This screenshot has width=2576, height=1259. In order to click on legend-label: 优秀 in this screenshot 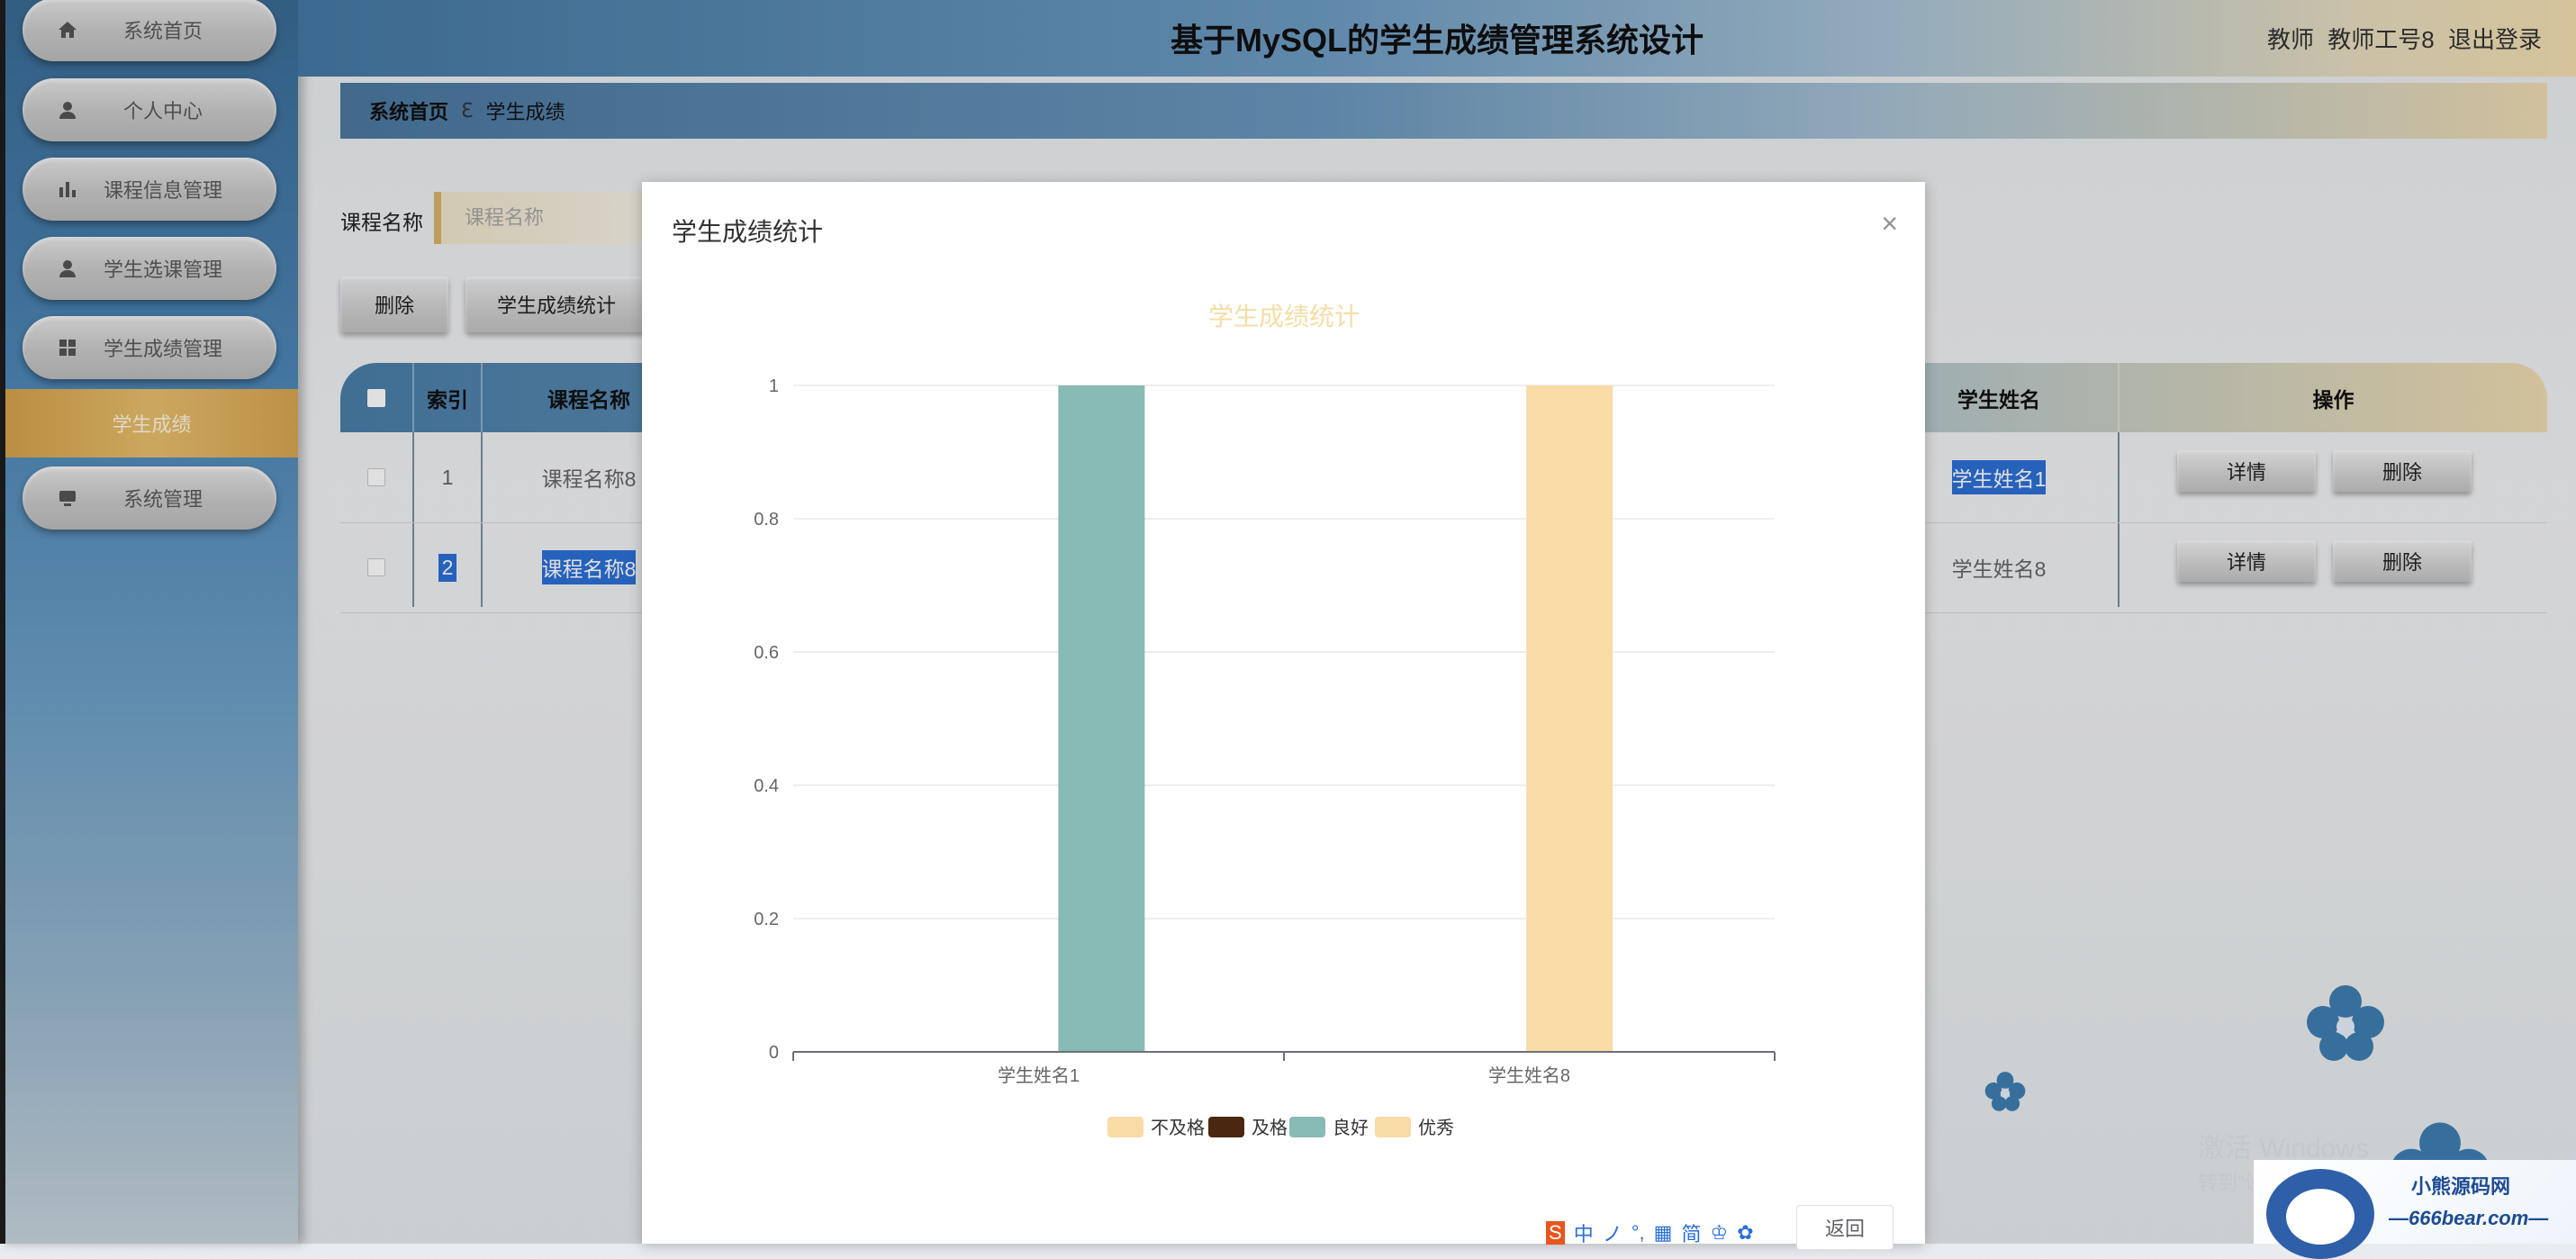, I will do `click(1436, 1128)`.